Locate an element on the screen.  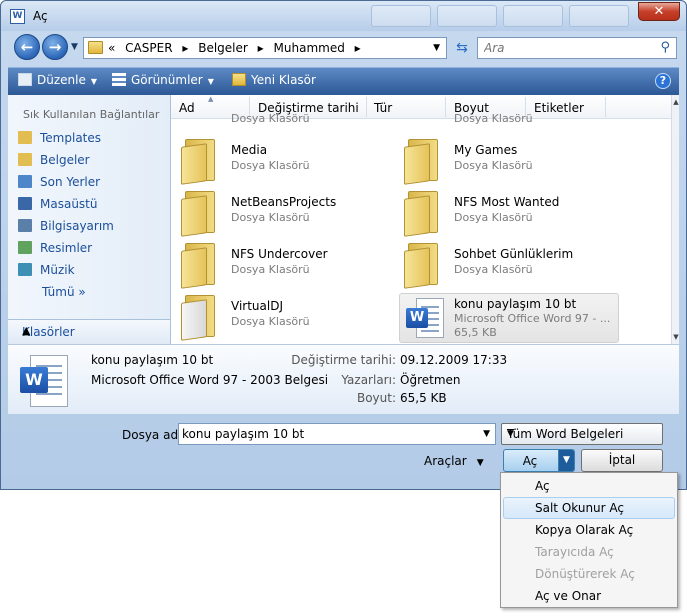
documents-icon is located at coordinates (25, 159).